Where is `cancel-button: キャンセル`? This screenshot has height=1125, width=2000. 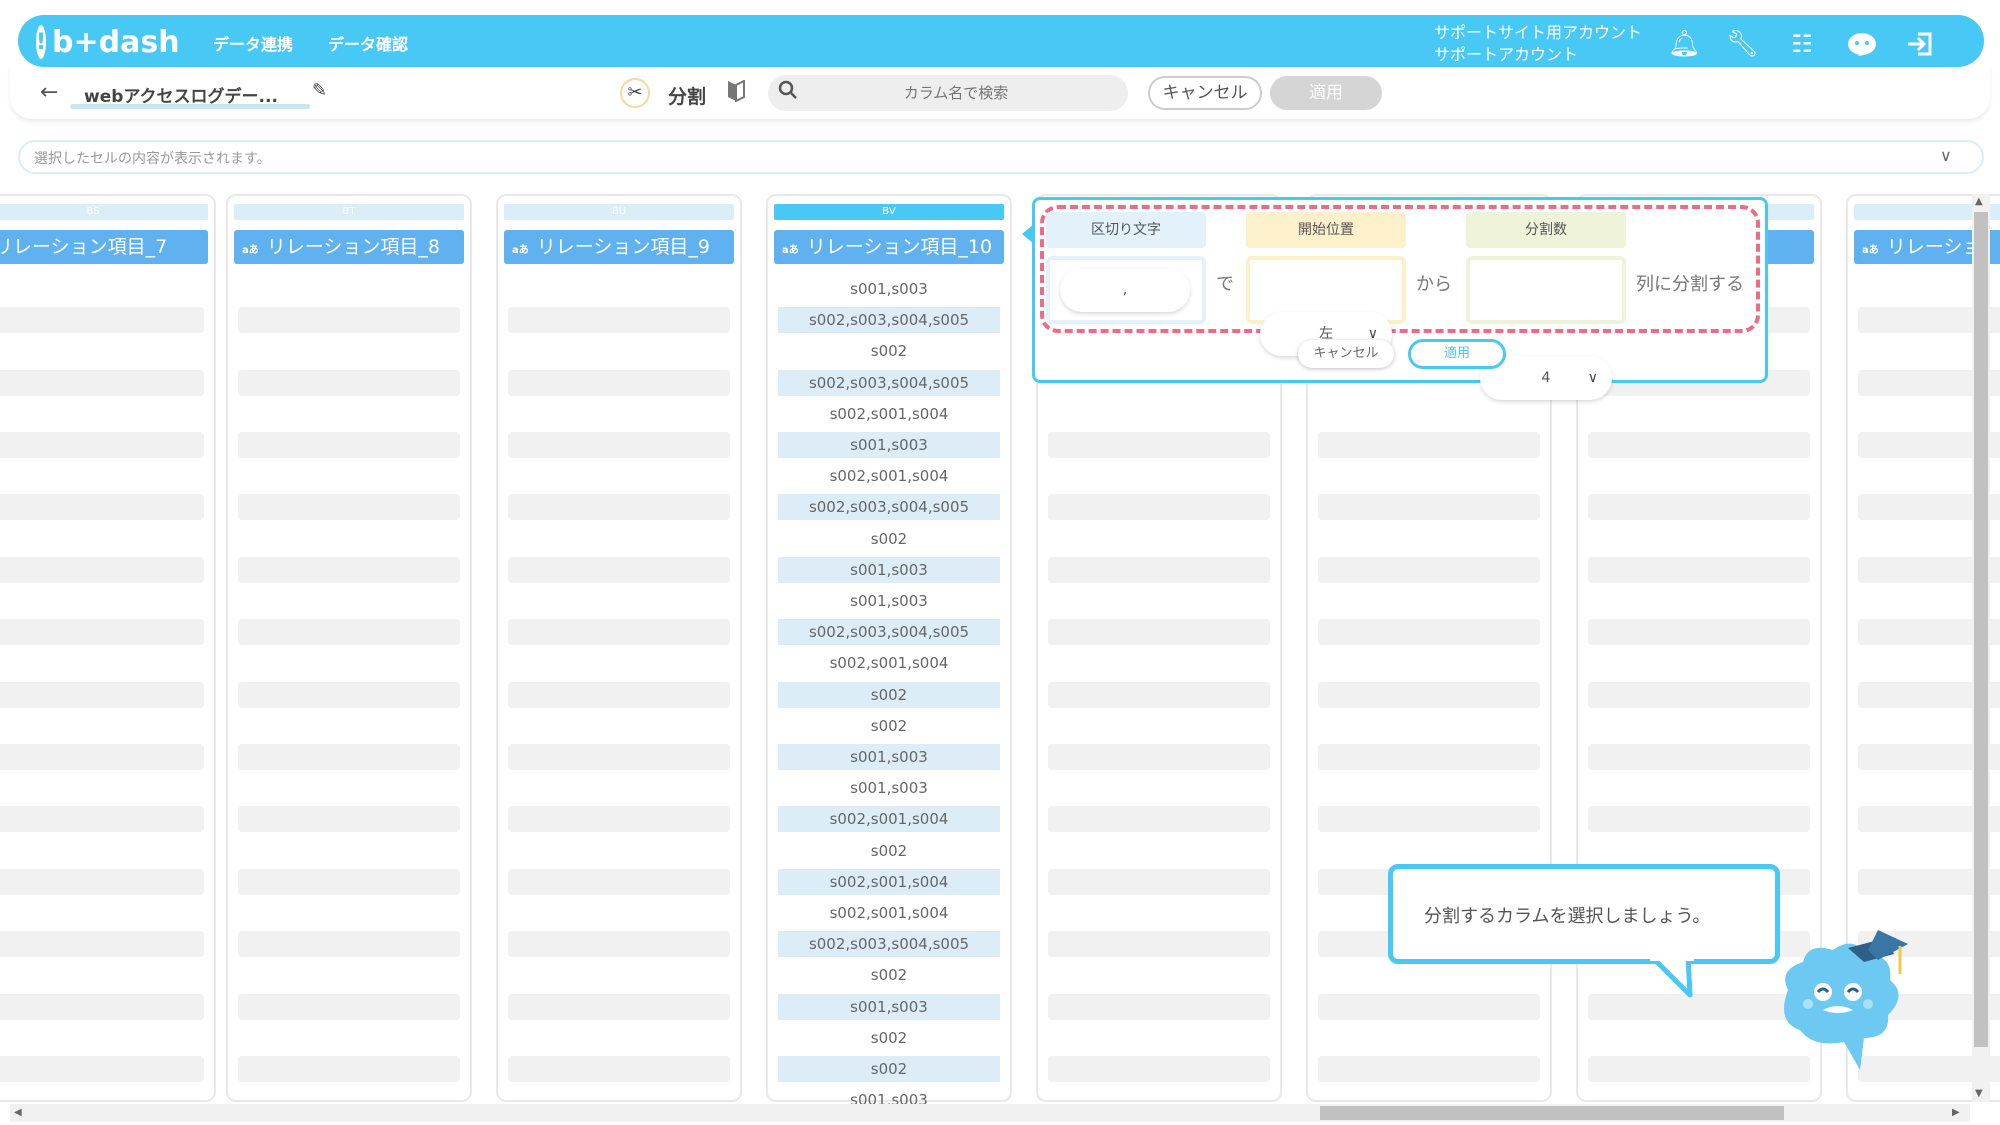
cancel-button: キャンセル is located at coordinates (1205, 93).